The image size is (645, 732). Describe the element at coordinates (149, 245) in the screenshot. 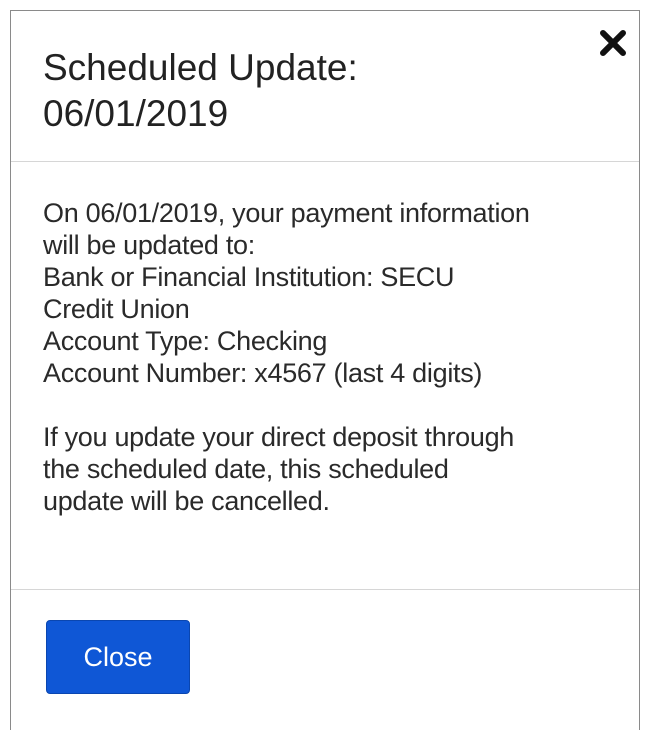

I see `message-line: will be updated to:` at that location.